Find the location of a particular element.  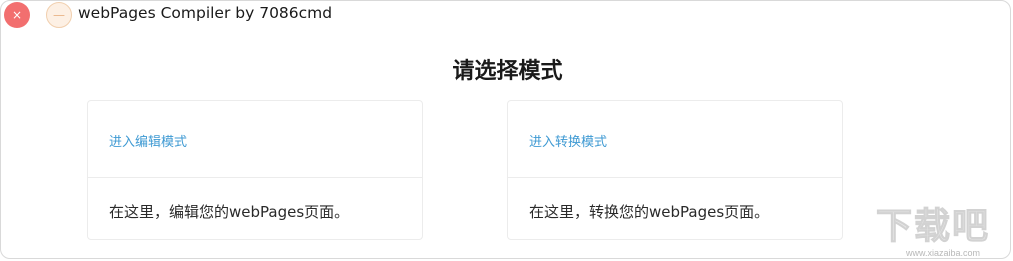

card-description: 在这里，编辑您的webPages页面。 is located at coordinates (229, 212).